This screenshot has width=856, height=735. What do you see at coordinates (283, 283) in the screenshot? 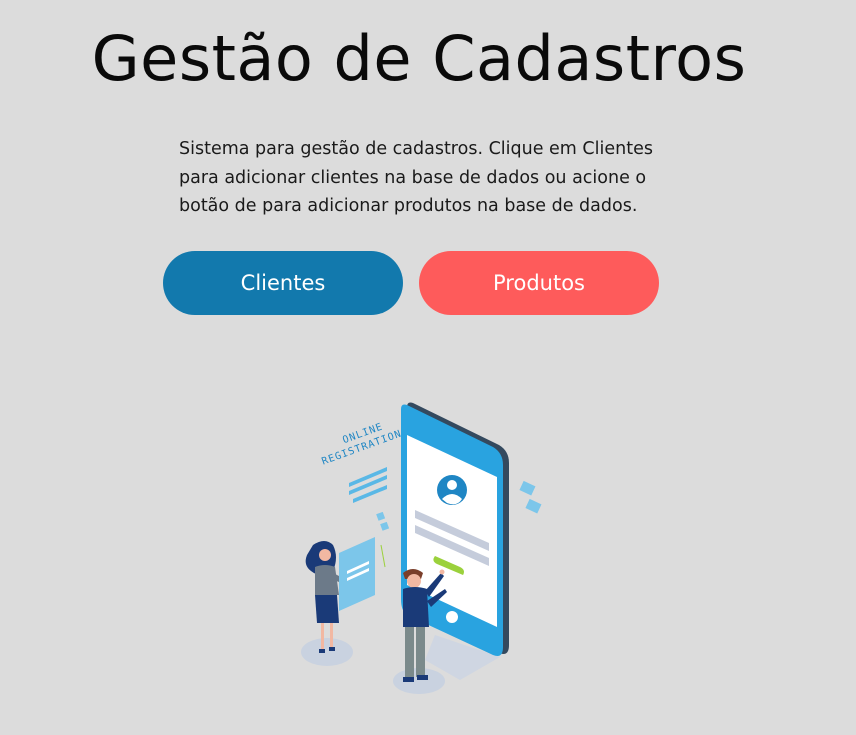
I see `clientes-button: Clientes` at bounding box center [283, 283].